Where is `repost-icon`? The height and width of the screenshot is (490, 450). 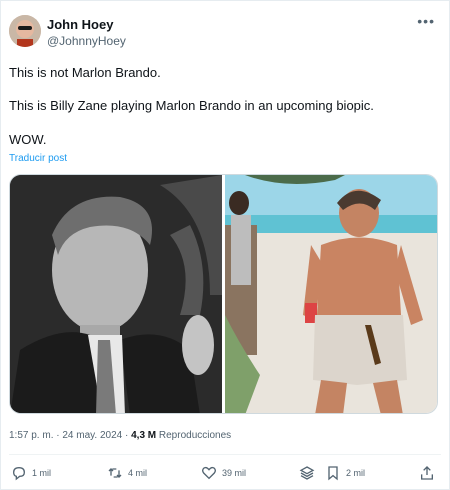
repost-icon is located at coordinates (115, 473).